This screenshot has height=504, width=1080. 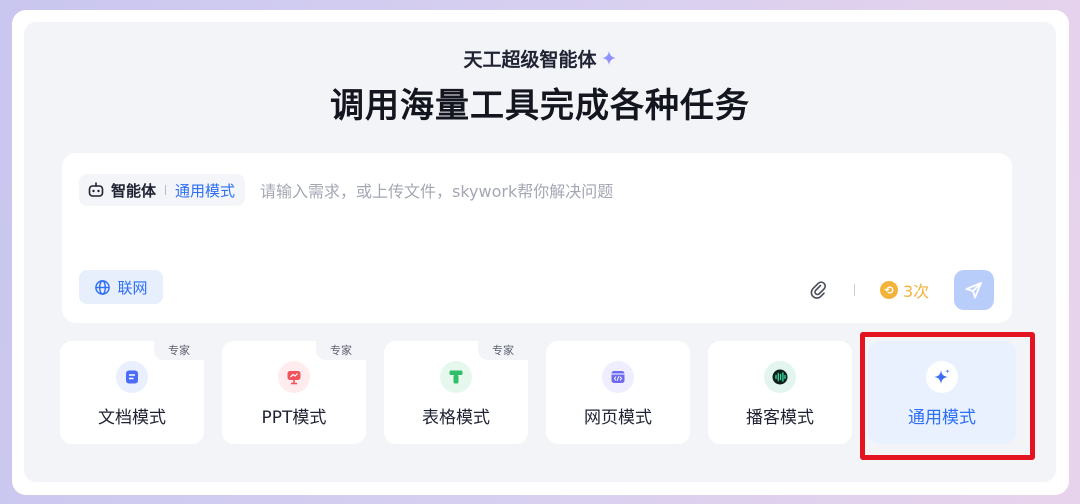 I want to click on credits-indicator: ⟲ 3次, so click(x=904, y=290).